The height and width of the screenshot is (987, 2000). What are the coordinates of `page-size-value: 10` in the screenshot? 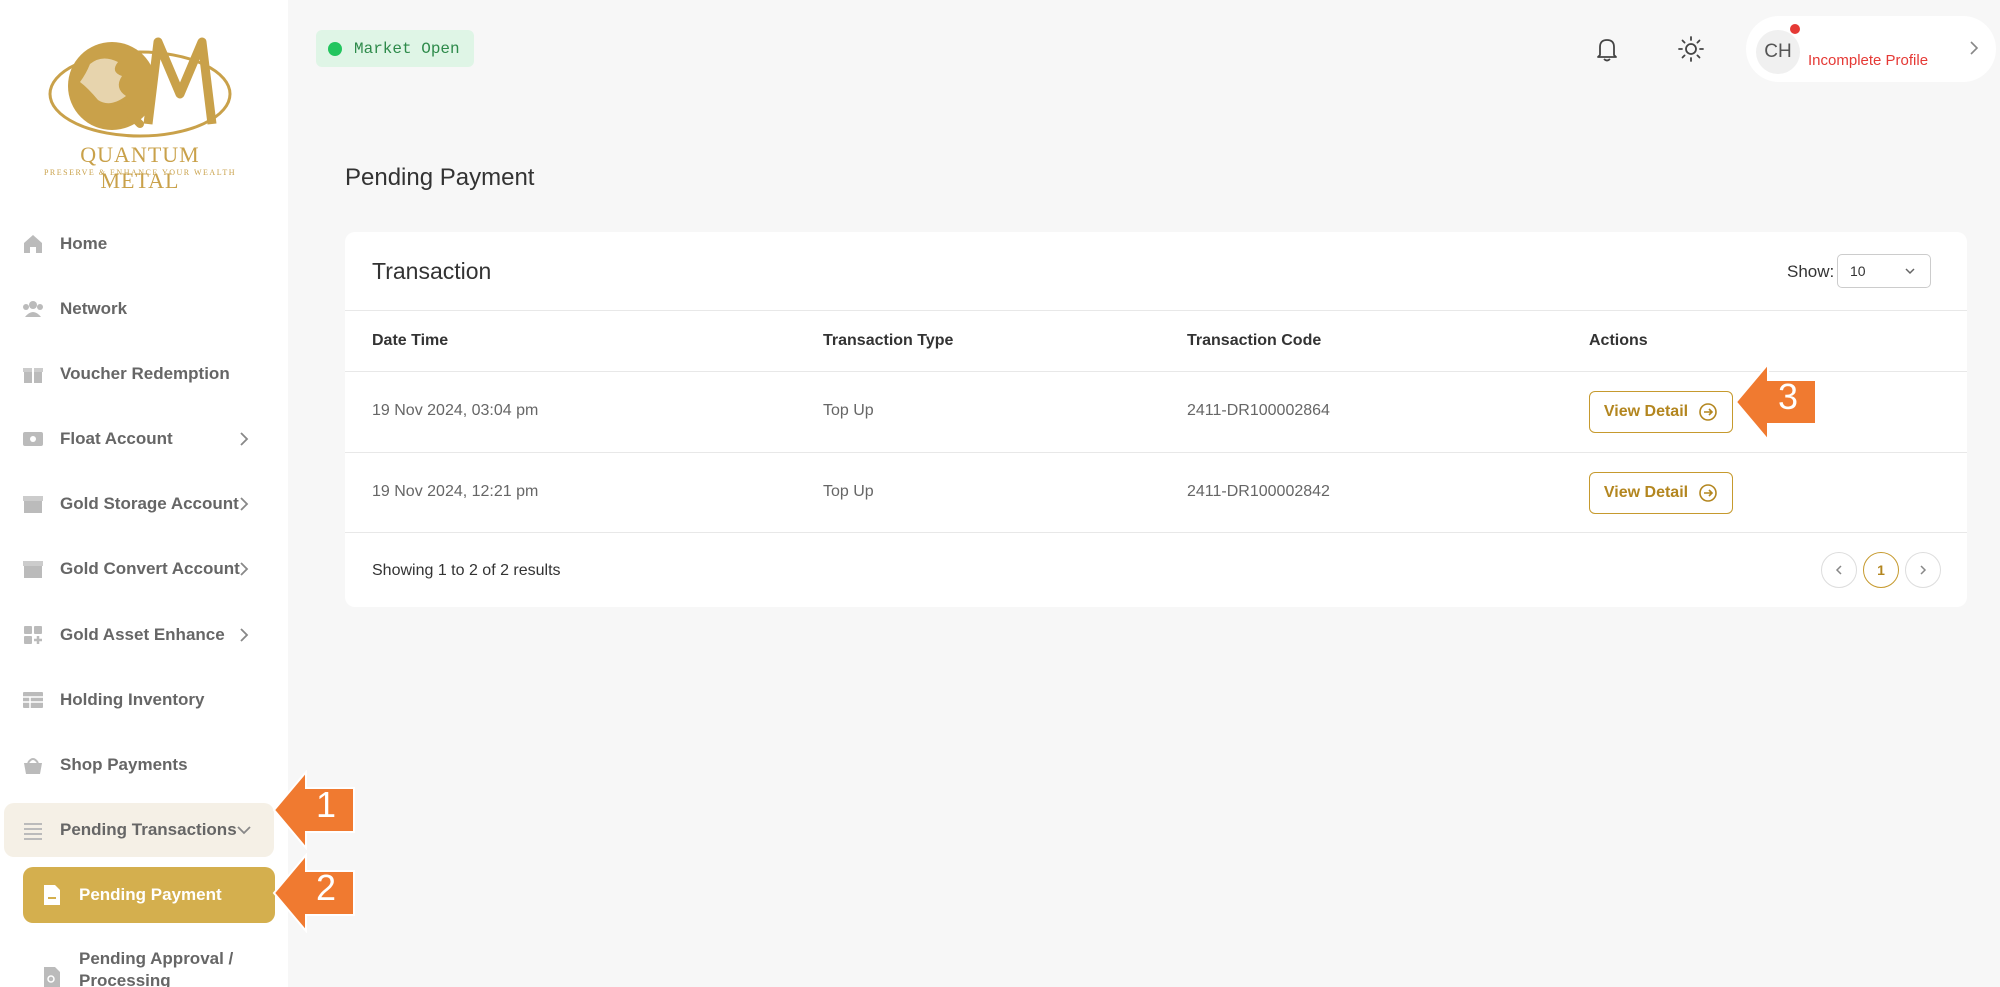 It's located at (1858, 271).